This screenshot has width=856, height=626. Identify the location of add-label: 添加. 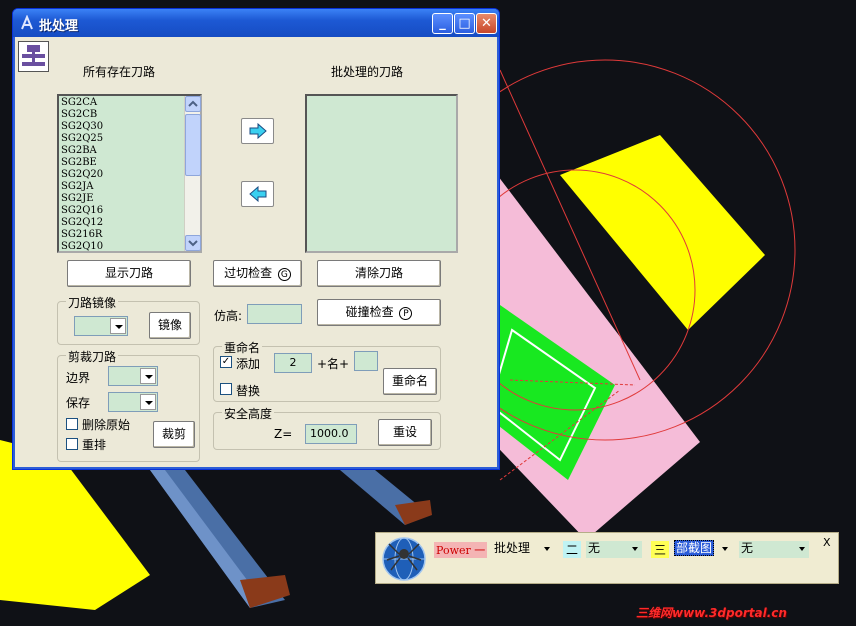
(248, 364).